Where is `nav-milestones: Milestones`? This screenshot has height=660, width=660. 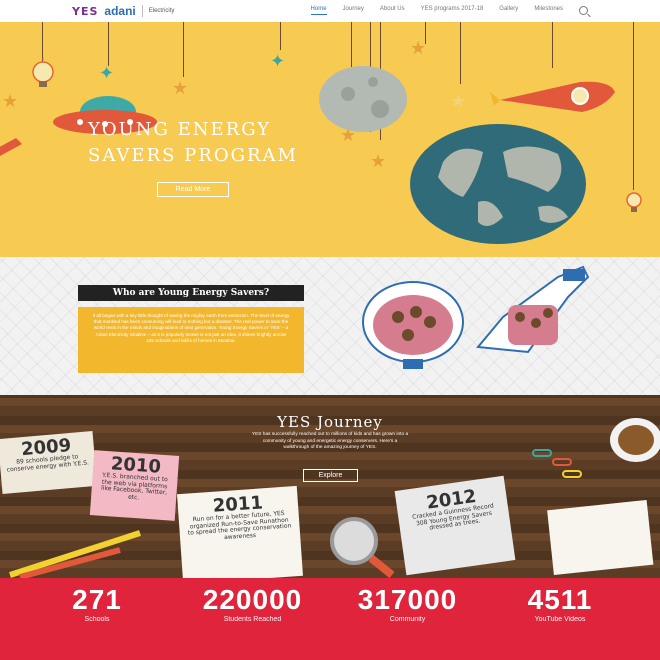 nav-milestones: Milestones is located at coordinates (548, 10).